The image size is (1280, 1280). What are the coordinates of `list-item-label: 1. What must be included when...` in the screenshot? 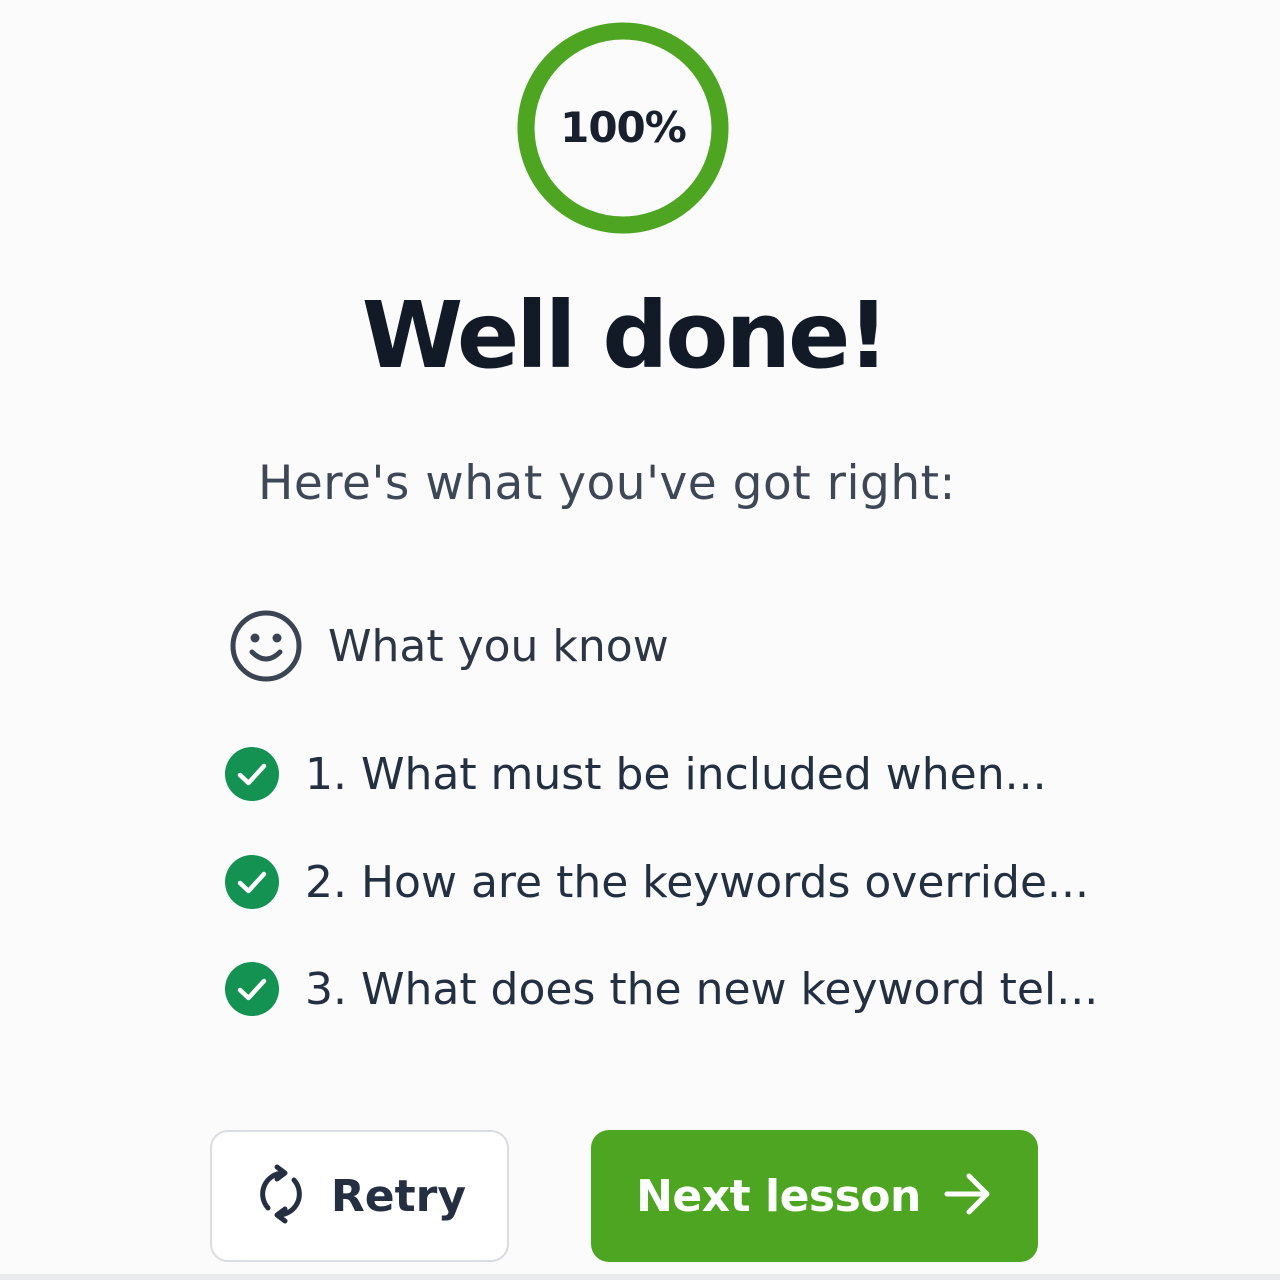 It's located at (676, 774).